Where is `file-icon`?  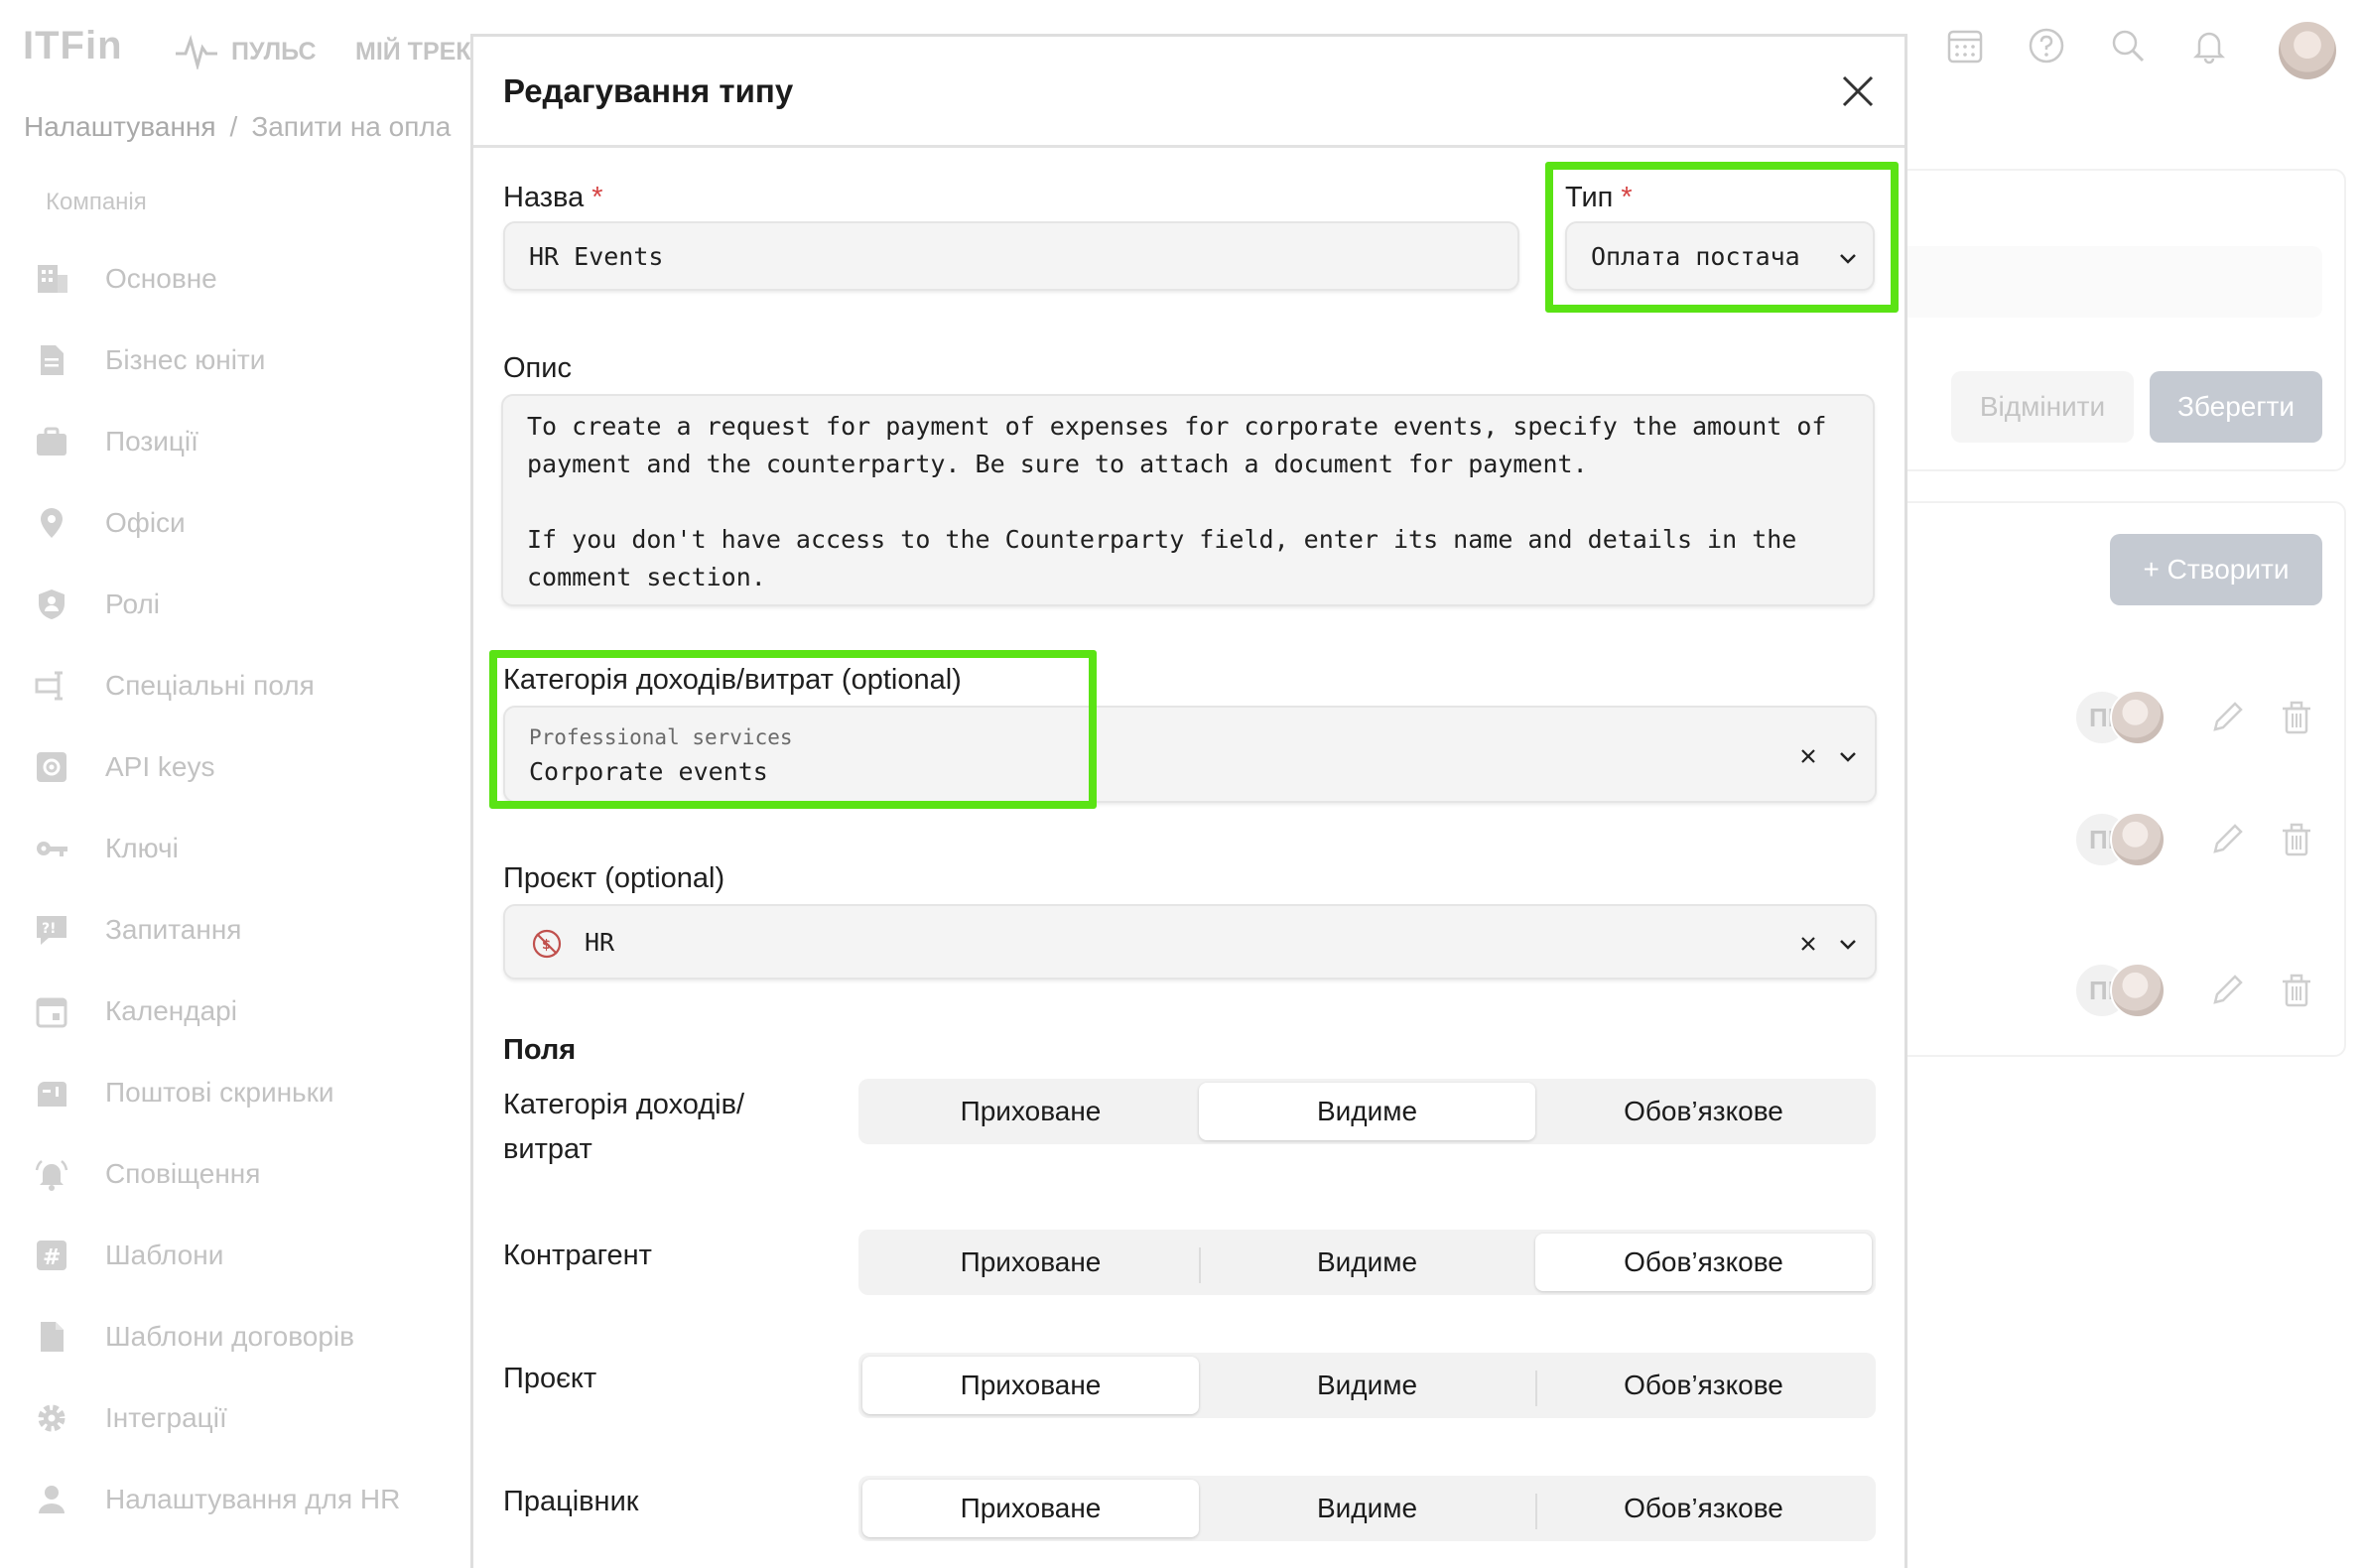 file-icon is located at coordinates (51, 1337).